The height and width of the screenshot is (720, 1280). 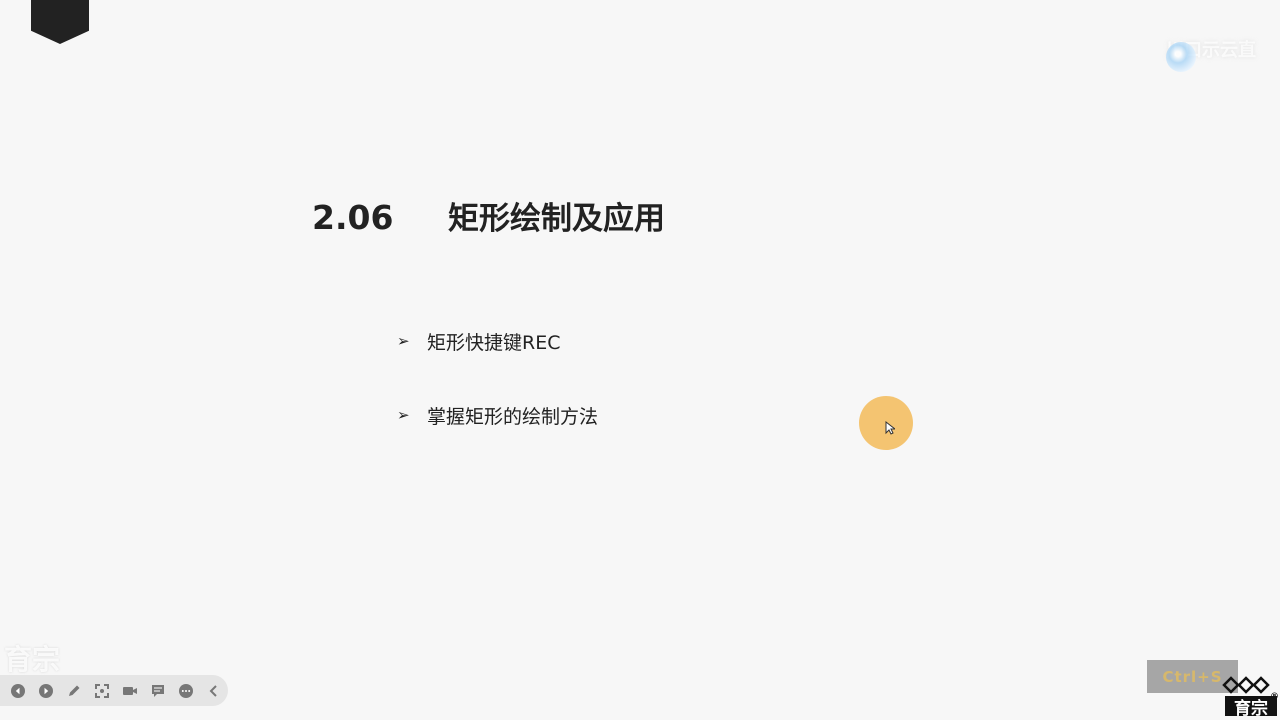 I want to click on comment-icon, so click(x=158, y=690).